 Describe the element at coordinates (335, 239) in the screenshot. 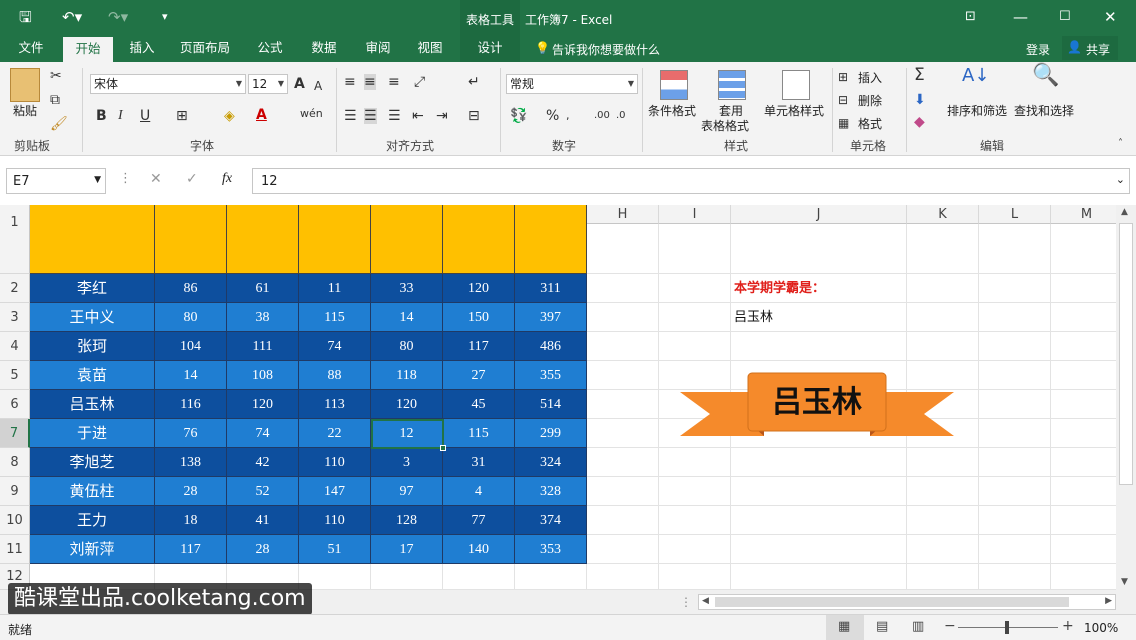

I see `table-header-cell: 英语` at that location.